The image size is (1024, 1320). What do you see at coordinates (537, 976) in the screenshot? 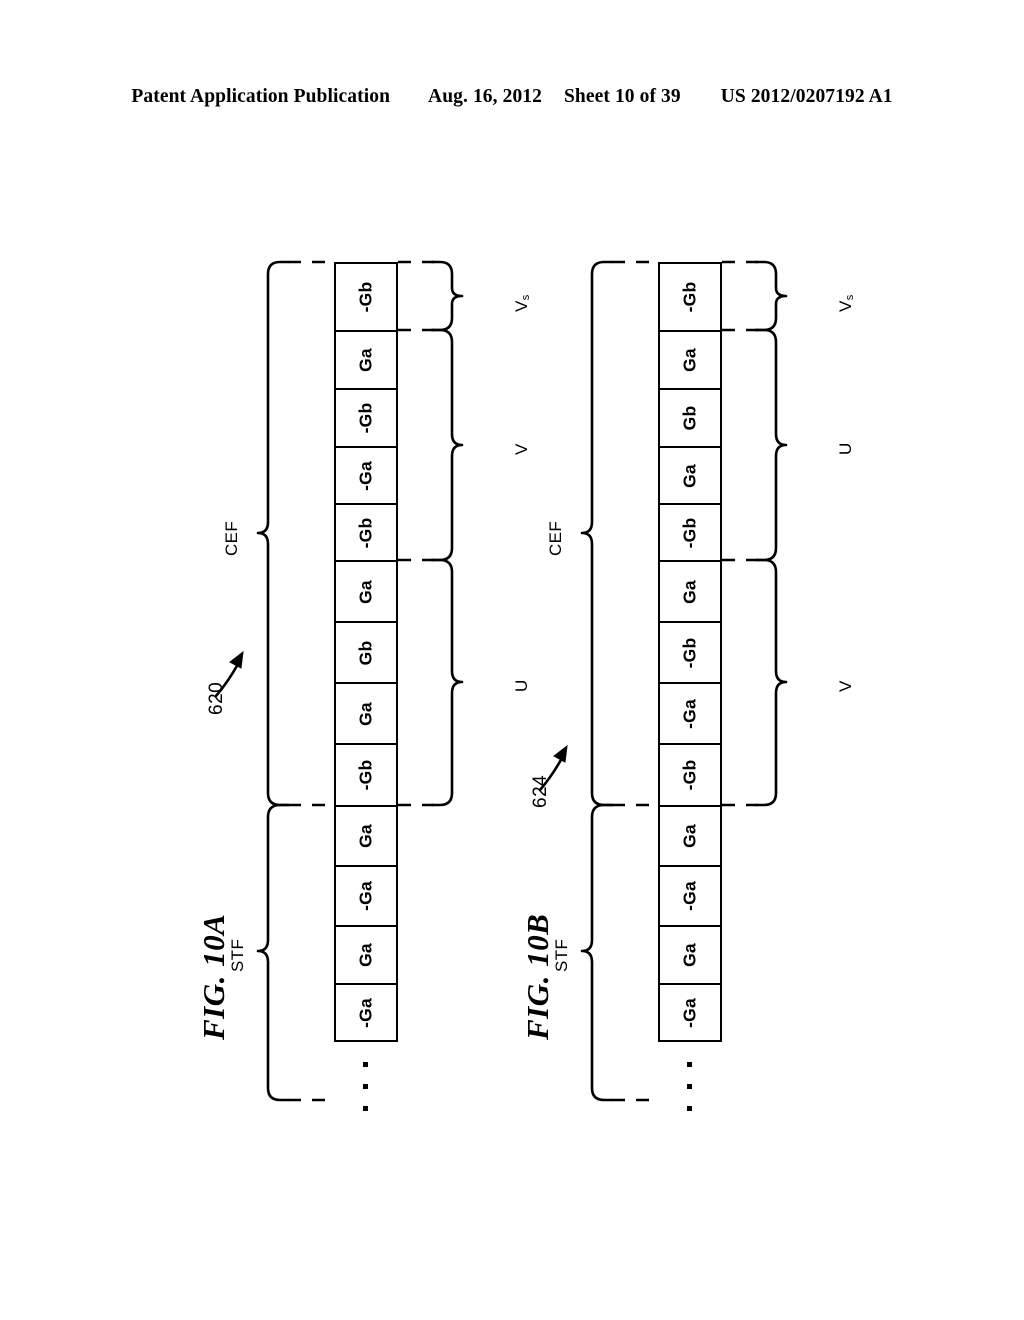
I see `figure-10b-title: FIG. 10B` at bounding box center [537, 976].